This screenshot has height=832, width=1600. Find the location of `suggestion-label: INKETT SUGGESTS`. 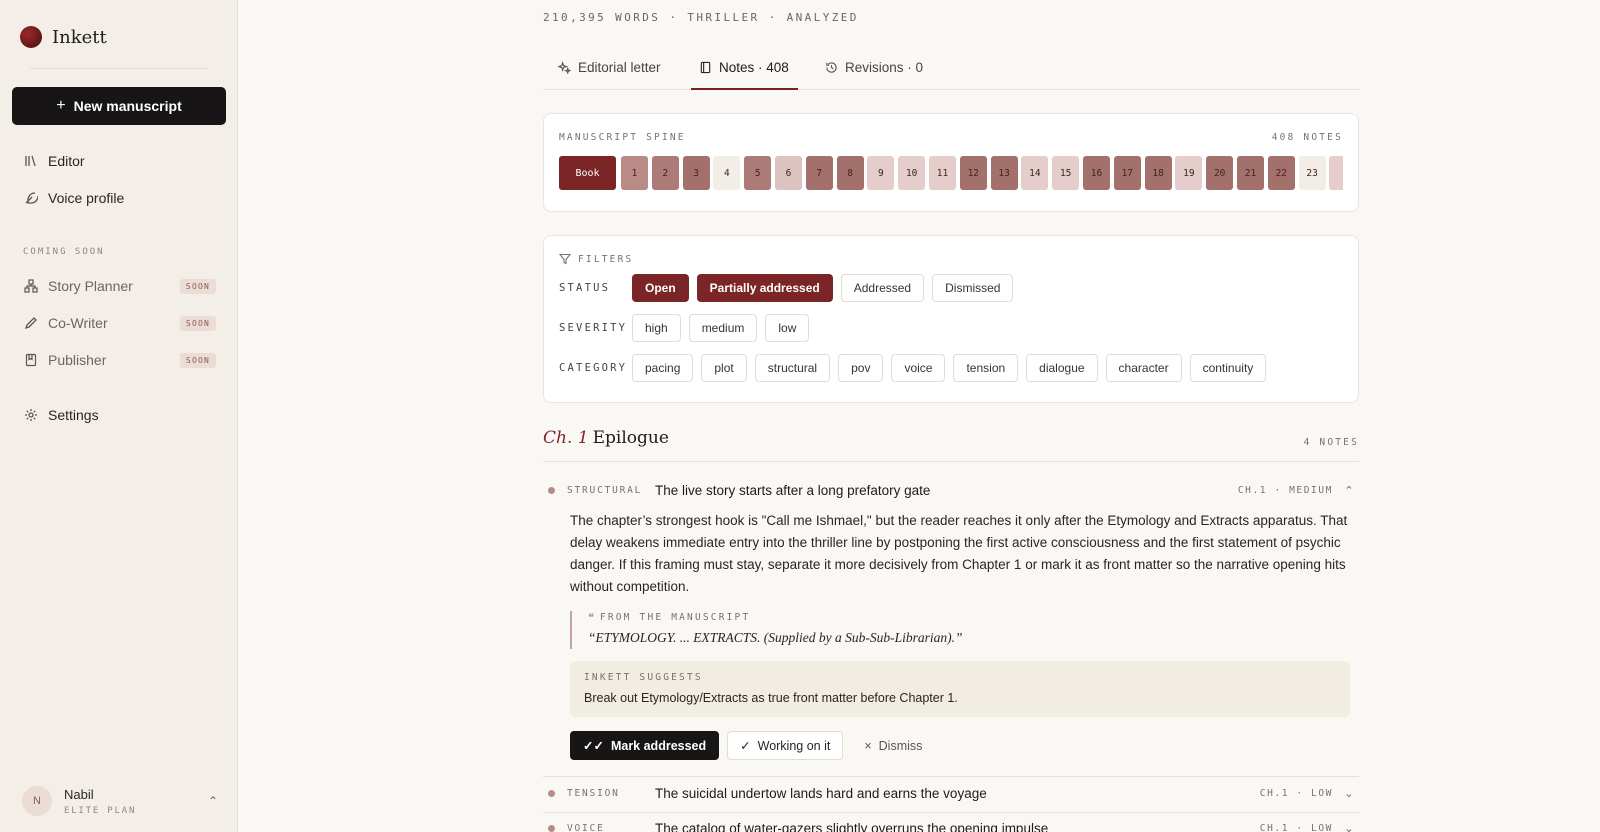

suggestion-label: INKETT SUGGESTS is located at coordinates (643, 677).